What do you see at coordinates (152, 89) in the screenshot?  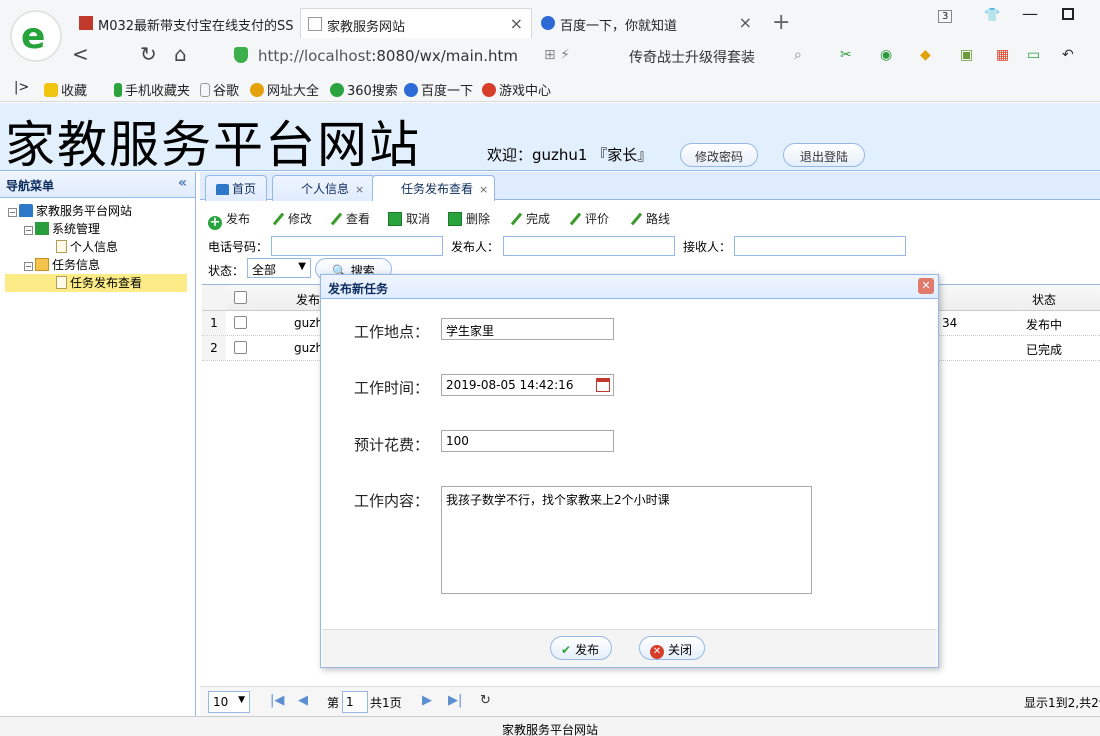 I see `bookmark-mobile: 手机收藏夹` at bounding box center [152, 89].